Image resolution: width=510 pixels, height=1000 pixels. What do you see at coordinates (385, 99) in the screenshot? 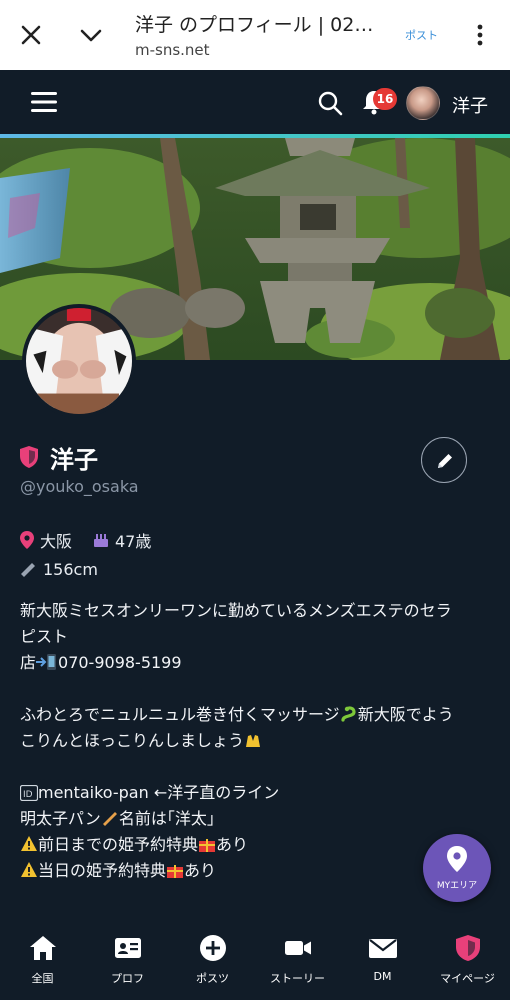
I see `notification-badge: 16` at bounding box center [385, 99].